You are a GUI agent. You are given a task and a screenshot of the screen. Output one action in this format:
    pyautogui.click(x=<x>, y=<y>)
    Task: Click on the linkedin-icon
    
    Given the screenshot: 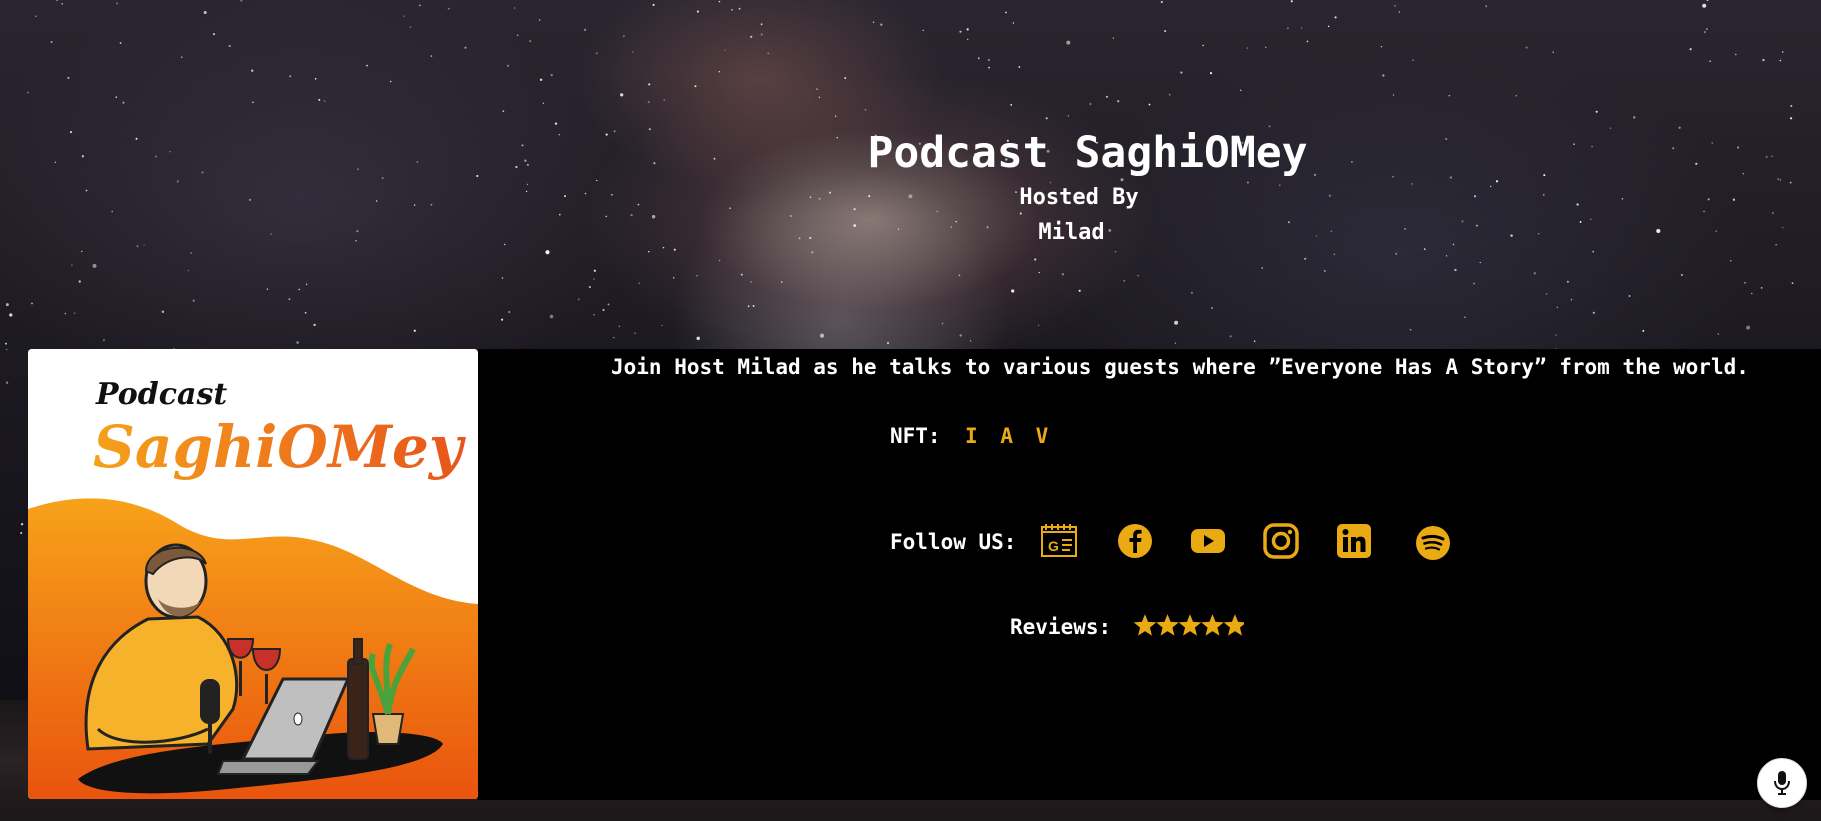 What is the action you would take?
    pyautogui.click(x=1354, y=541)
    